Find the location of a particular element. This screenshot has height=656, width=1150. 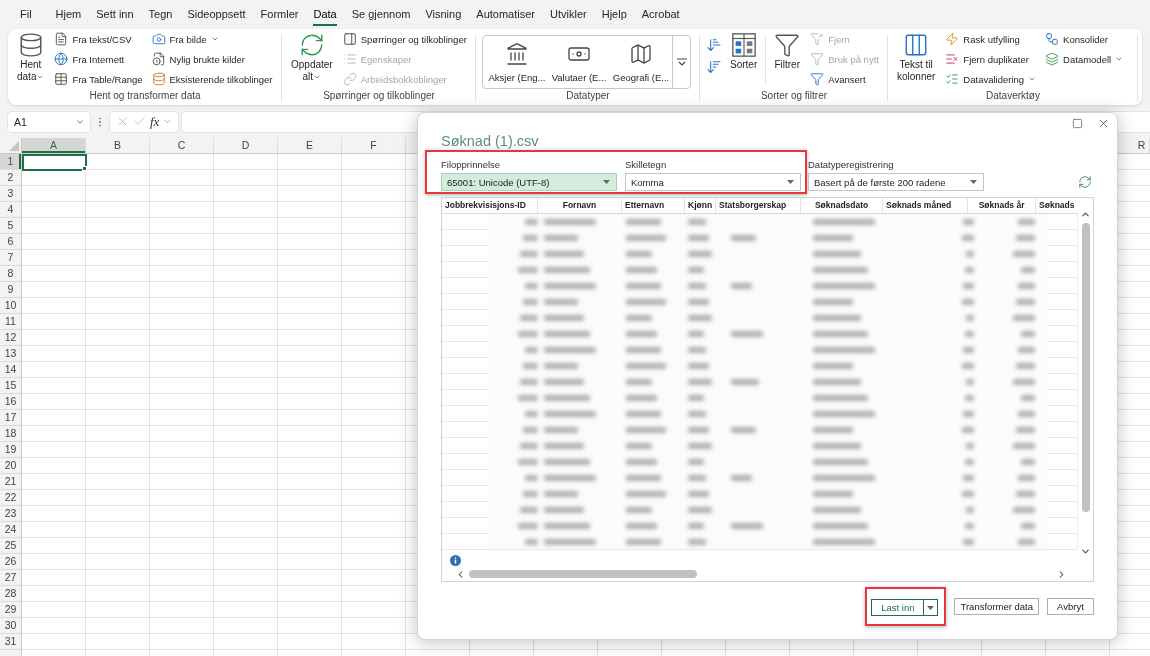

dialog-button: Avbryt is located at coordinates (1070, 606).